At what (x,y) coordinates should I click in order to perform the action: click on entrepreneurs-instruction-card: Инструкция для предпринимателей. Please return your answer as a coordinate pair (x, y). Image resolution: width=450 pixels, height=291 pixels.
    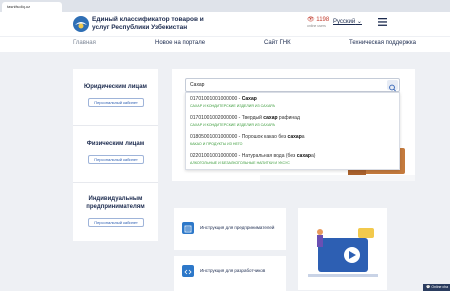
    Looking at the image, I should click on (230, 229).